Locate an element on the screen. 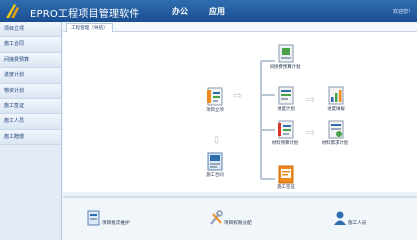 The width and height of the screenshot is (417, 240). user-icon is located at coordinates (340, 218).